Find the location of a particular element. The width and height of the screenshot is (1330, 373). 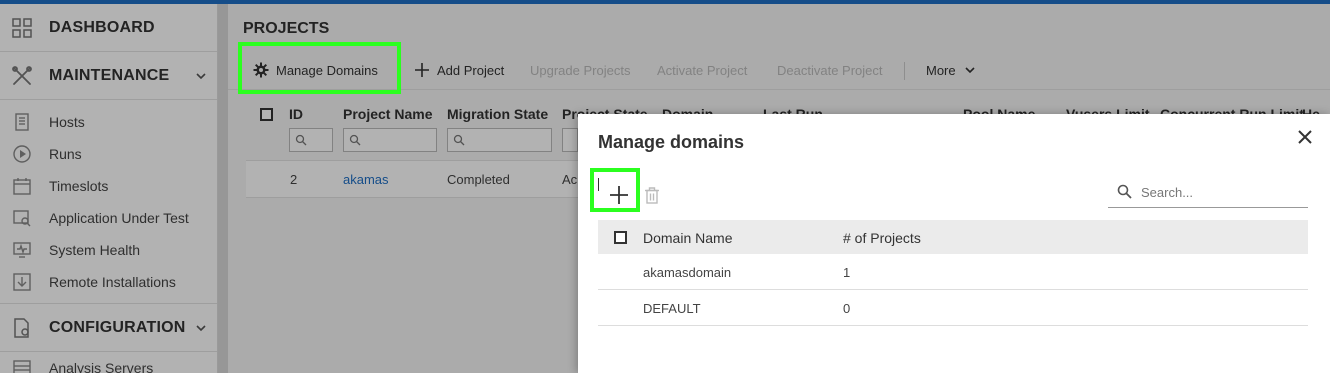

dialog-title: Manage domains is located at coordinates (671, 142).